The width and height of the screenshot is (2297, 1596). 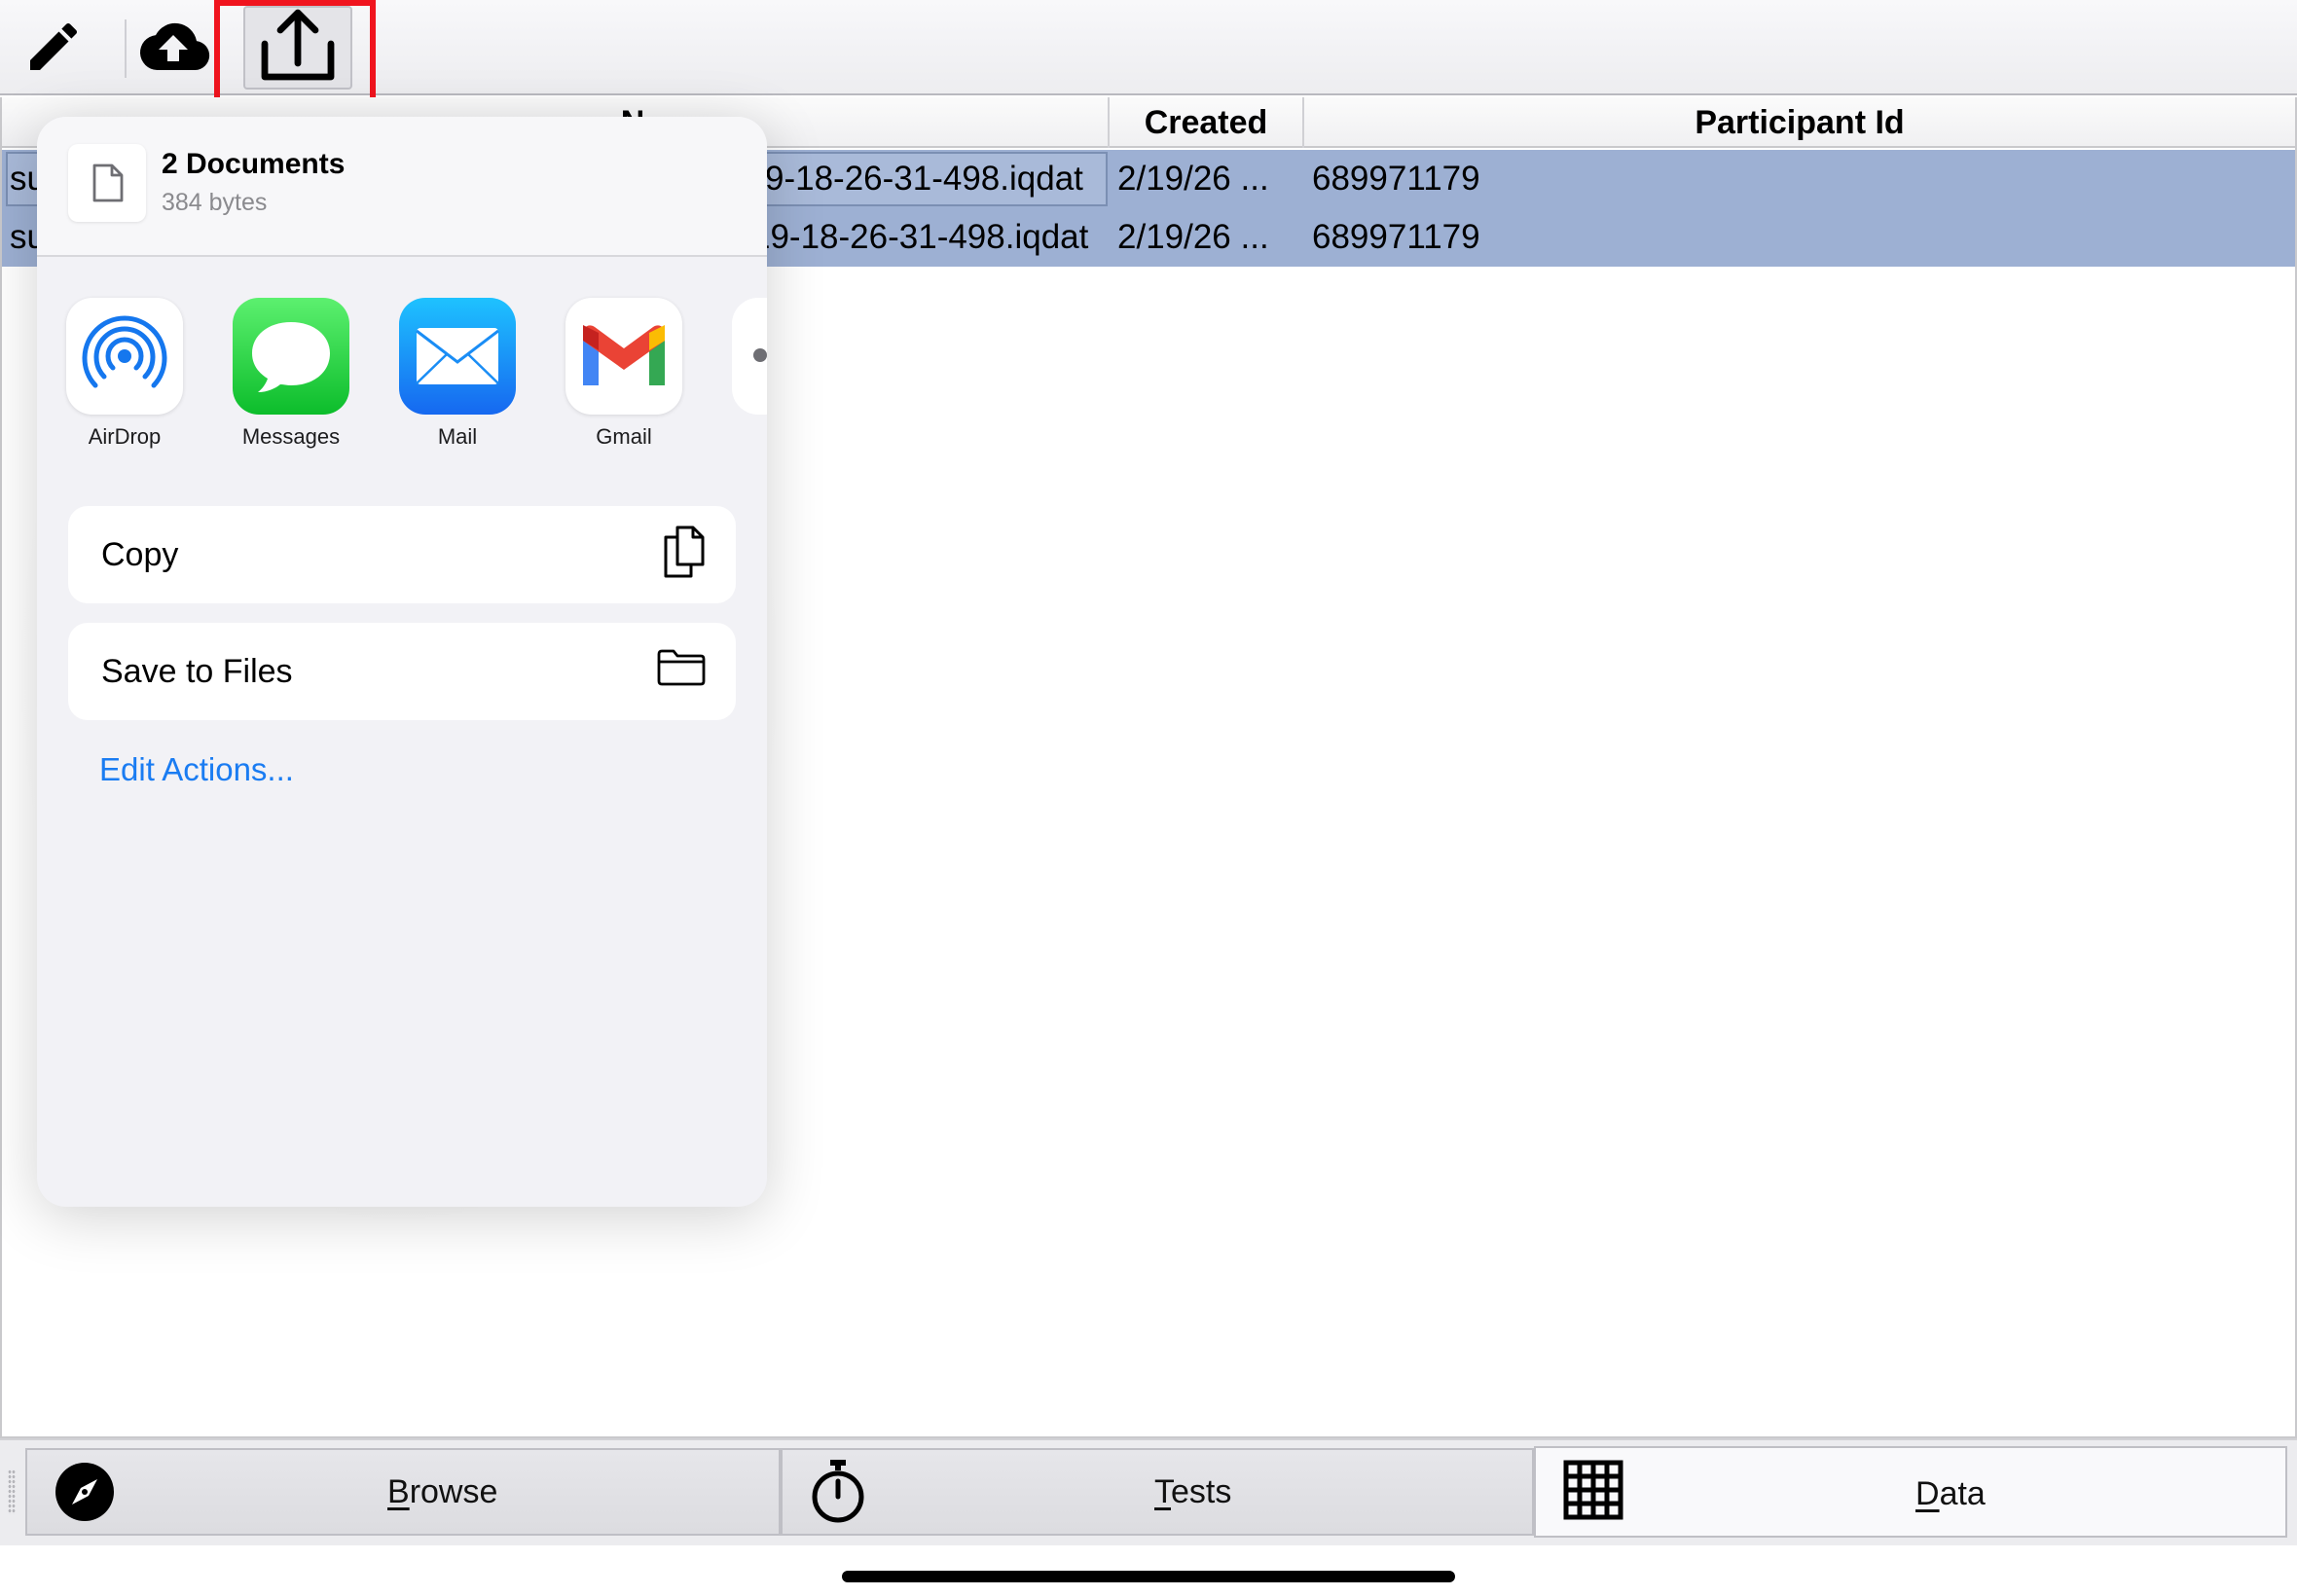 What do you see at coordinates (1148, 53) in the screenshot?
I see `toolbar` at bounding box center [1148, 53].